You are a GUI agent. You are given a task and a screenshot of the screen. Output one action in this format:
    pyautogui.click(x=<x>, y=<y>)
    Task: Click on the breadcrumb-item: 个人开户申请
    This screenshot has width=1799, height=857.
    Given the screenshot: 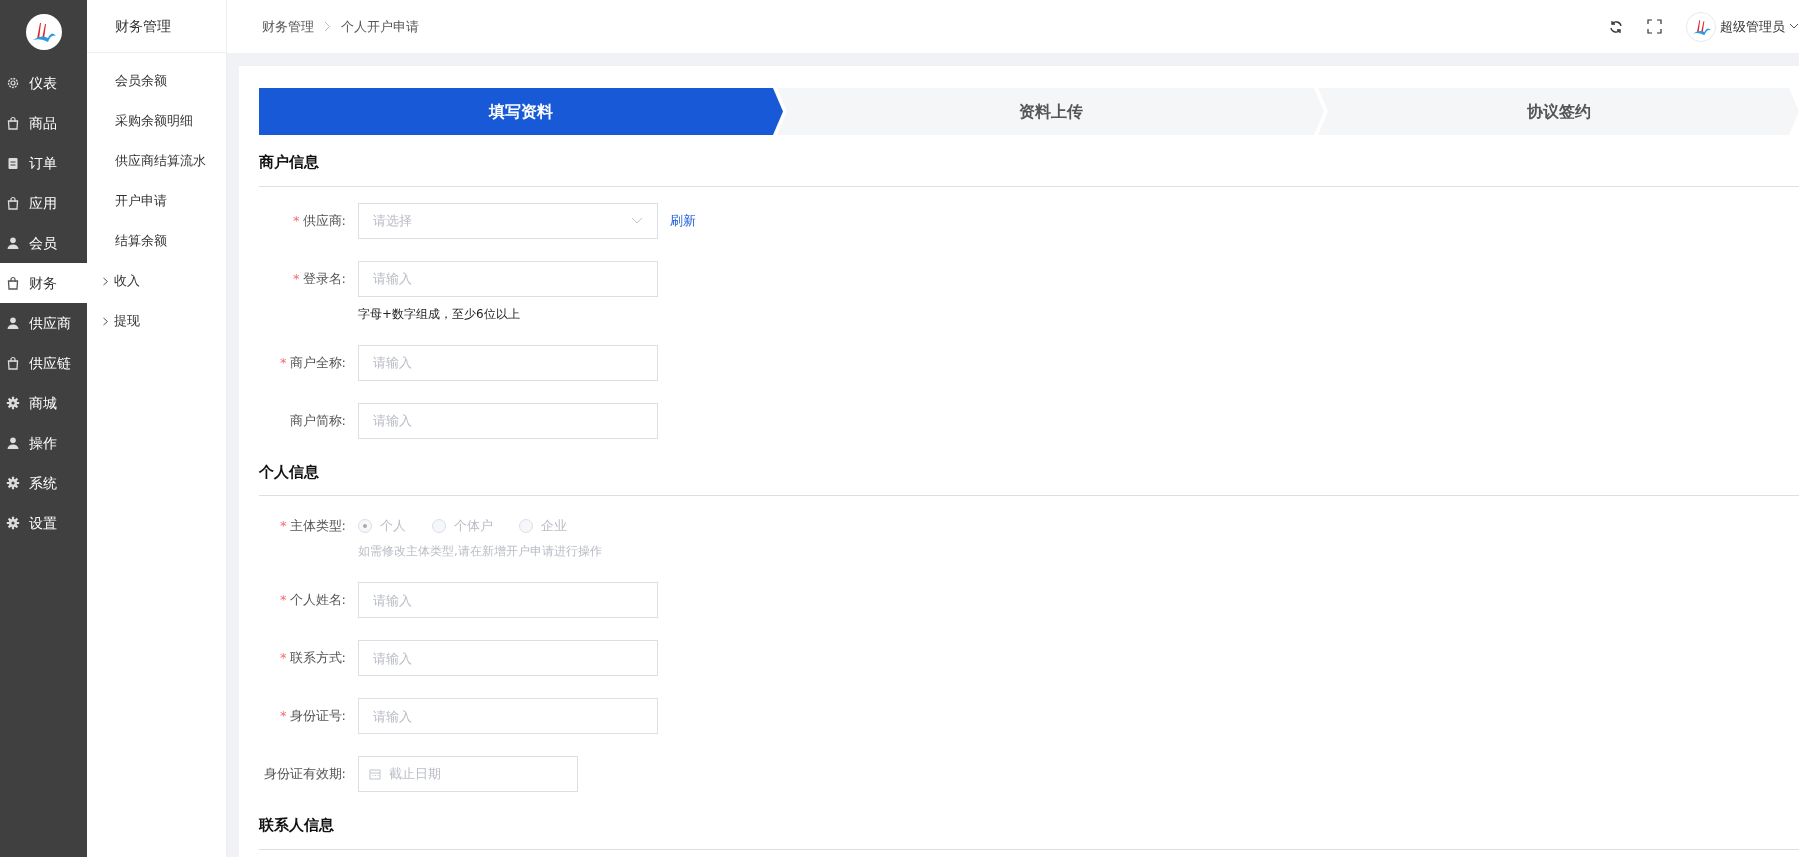 What is the action you would take?
    pyautogui.click(x=380, y=26)
    